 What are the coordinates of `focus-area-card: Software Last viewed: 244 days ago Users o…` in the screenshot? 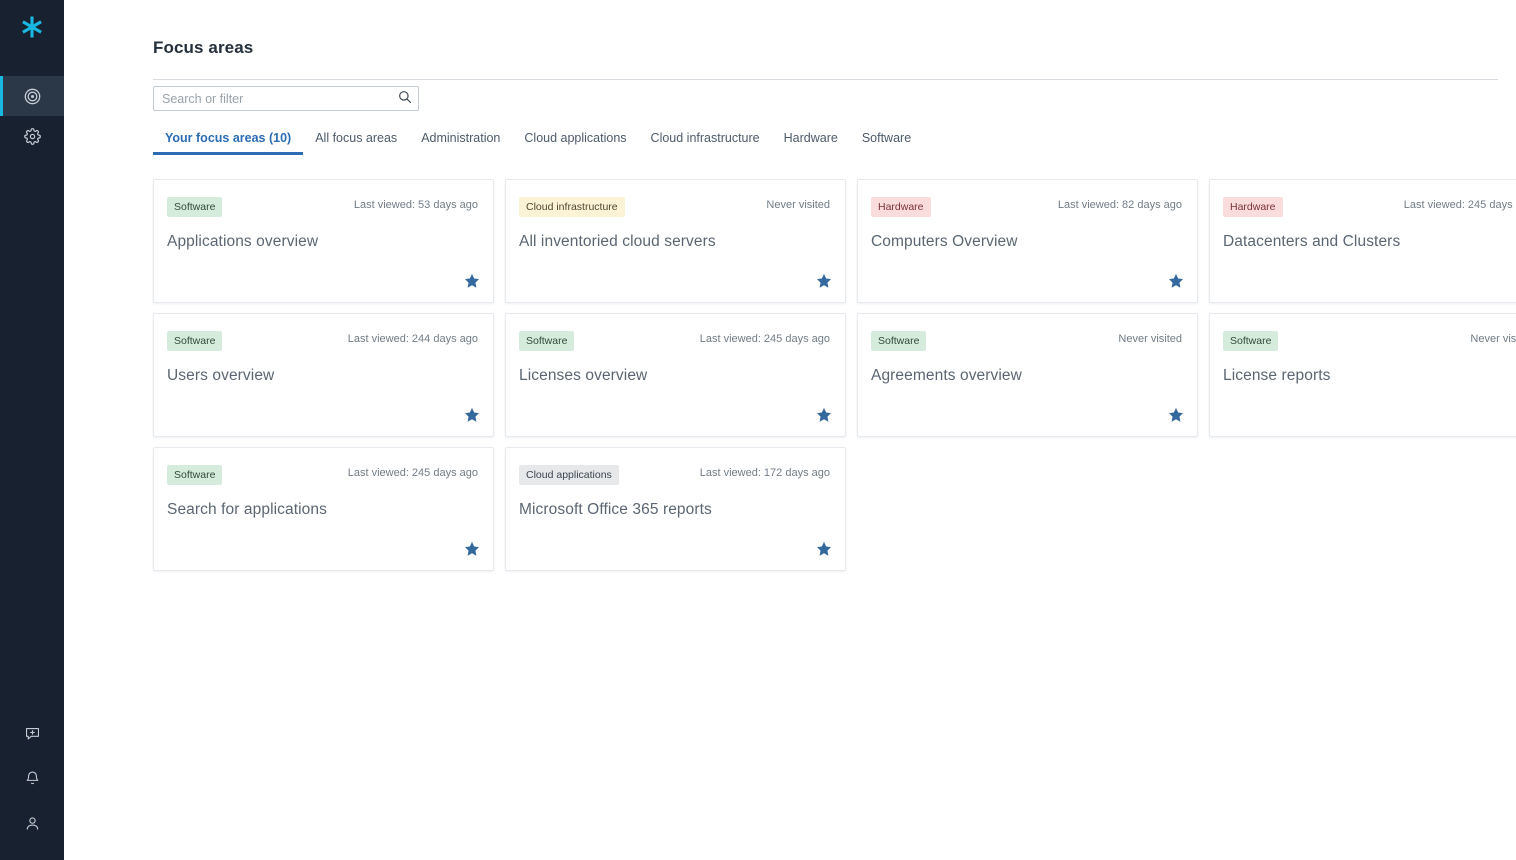 It's located at (323, 375).